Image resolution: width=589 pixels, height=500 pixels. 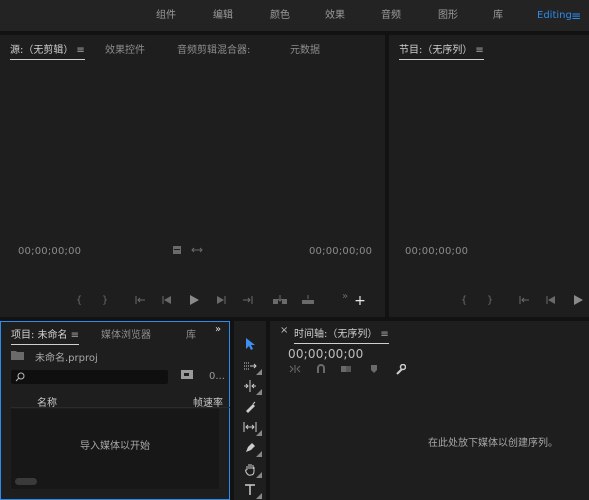 I want to click on timeline-panel-header: × 时间轴:（无序列） ≡, so click(x=429, y=332).